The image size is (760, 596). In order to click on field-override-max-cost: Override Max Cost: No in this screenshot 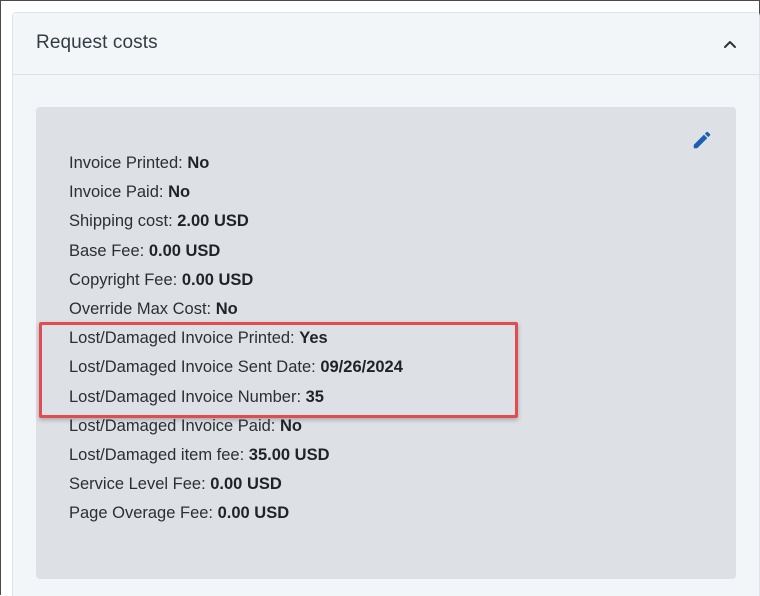, I will do `click(236, 309)`.